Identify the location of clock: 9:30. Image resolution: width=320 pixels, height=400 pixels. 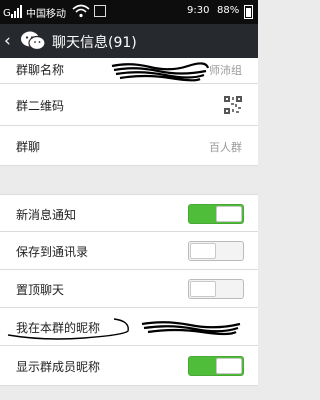
(198, 10).